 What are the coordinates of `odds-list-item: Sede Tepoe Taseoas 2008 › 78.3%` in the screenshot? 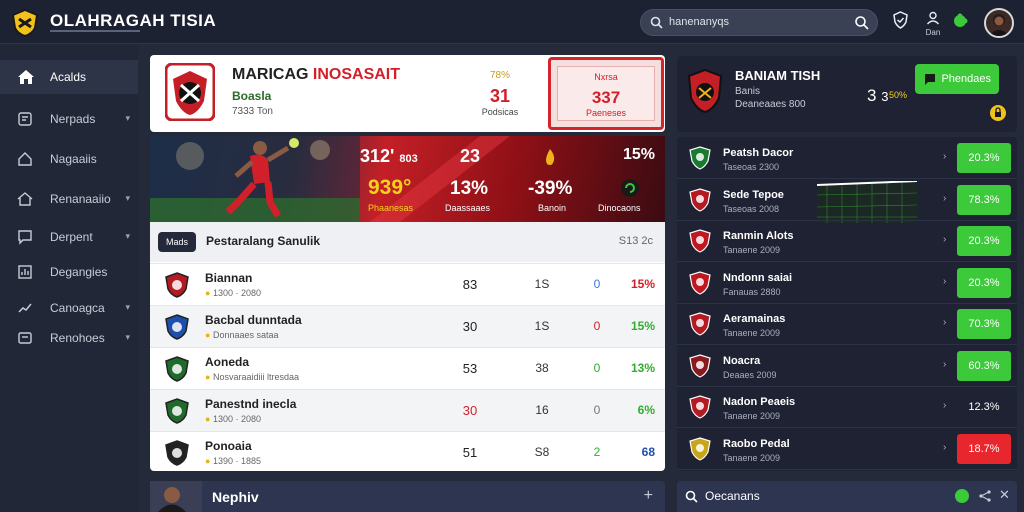 It's located at (847, 200).